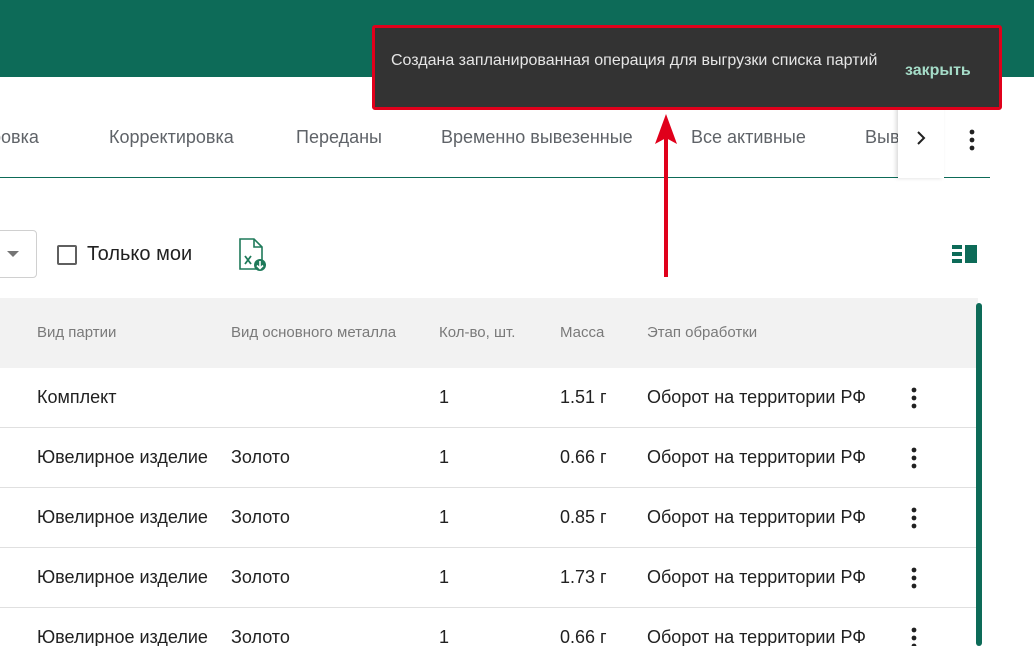  What do you see at coordinates (583, 577) in the screenshot?
I see `cell-mass: 1.73 г` at bounding box center [583, 577].